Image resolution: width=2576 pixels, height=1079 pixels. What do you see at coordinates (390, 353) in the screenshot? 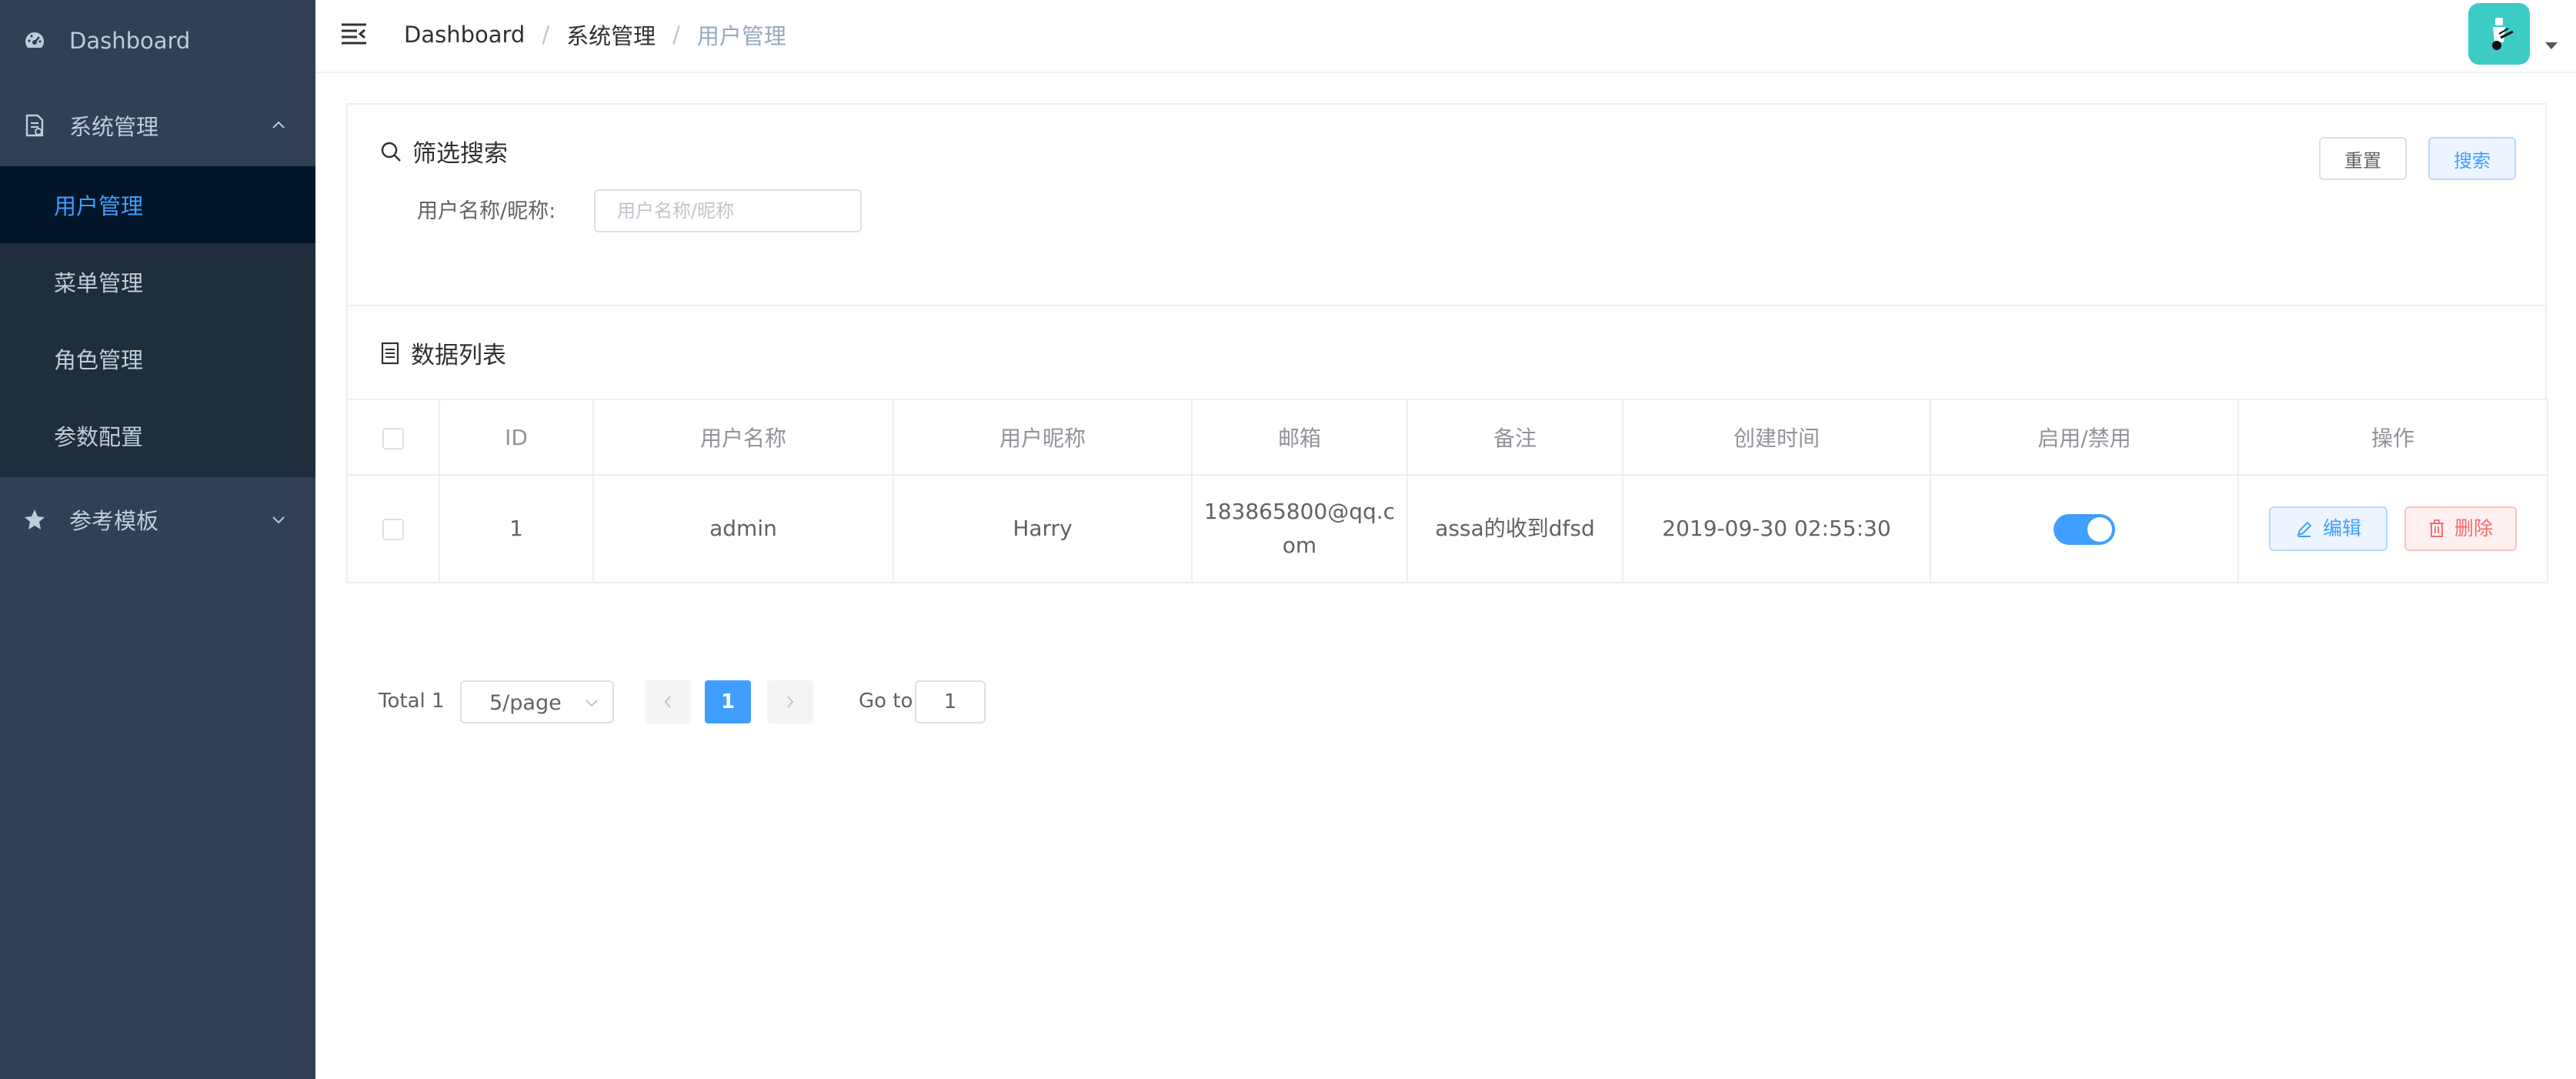
I see `list-icon` at bounding box center [390, 353].